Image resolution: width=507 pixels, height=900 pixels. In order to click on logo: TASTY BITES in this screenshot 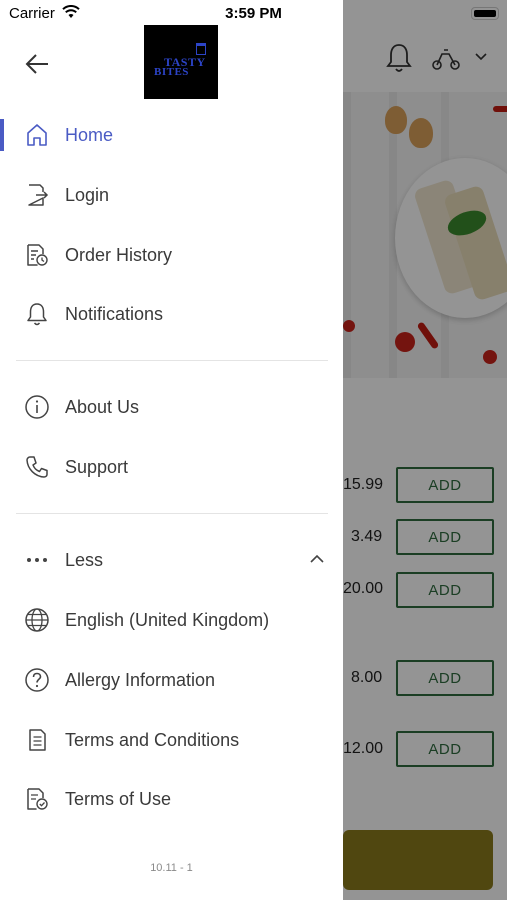, I will do `click(181, 62)`.